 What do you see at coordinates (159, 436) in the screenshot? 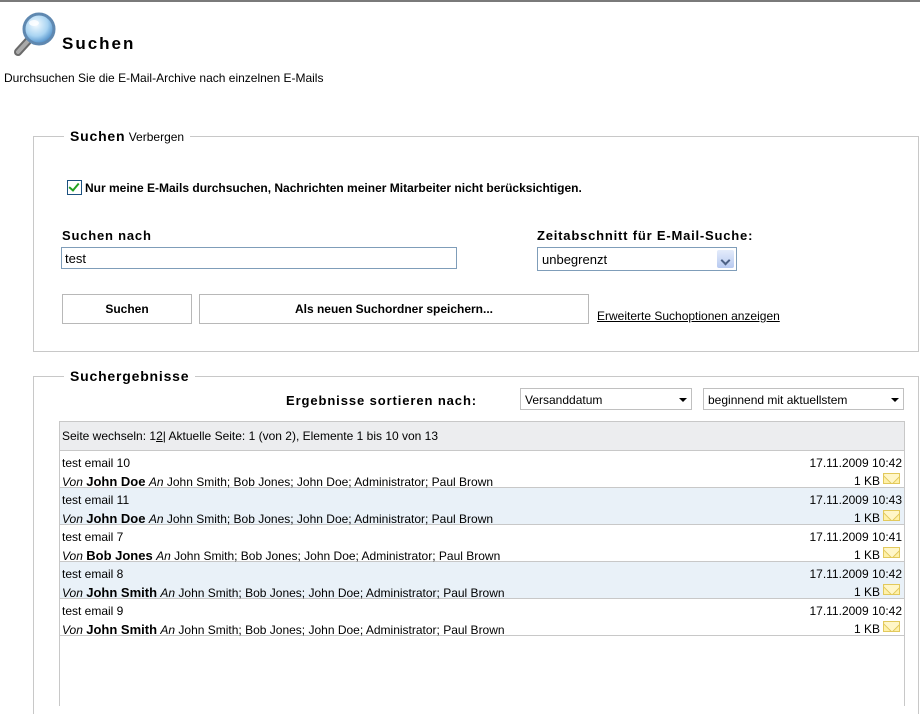
I see `page-2-link: 2` at bounding box center [159, 436].